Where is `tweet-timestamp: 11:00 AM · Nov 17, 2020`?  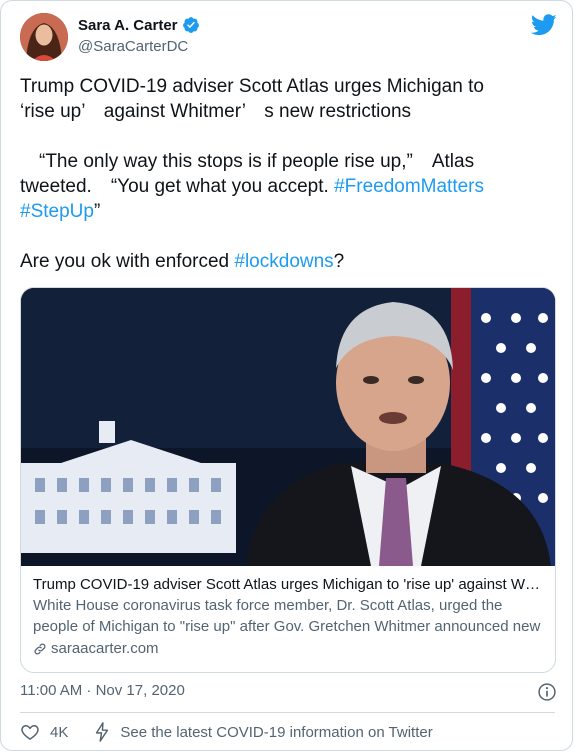
tweet-timestamp: 11:00 AM · Nov 17, 2020 is located at coordinates (102, 690).